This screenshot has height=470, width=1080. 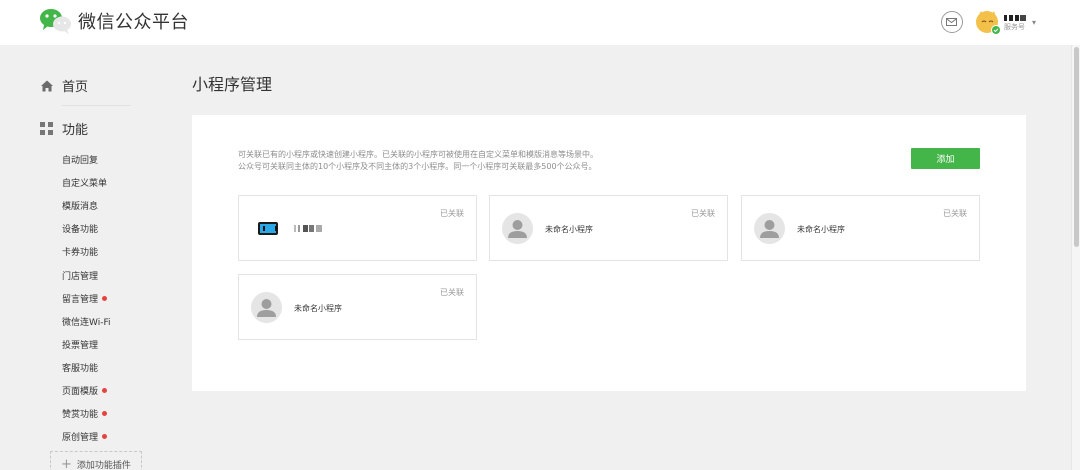 I want to click on add-plugin-label: 添加功能插件, so click(x=103, y=465).